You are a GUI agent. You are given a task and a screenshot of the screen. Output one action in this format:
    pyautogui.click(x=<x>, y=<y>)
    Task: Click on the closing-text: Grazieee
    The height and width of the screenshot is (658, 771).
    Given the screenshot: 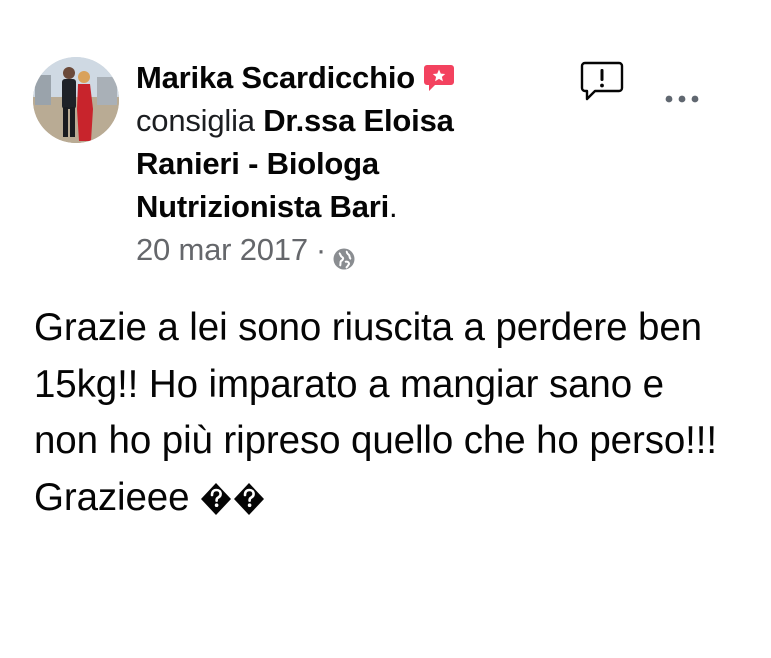 What is the action you would take?
    pyautogui.click(x=112, y=497)
    